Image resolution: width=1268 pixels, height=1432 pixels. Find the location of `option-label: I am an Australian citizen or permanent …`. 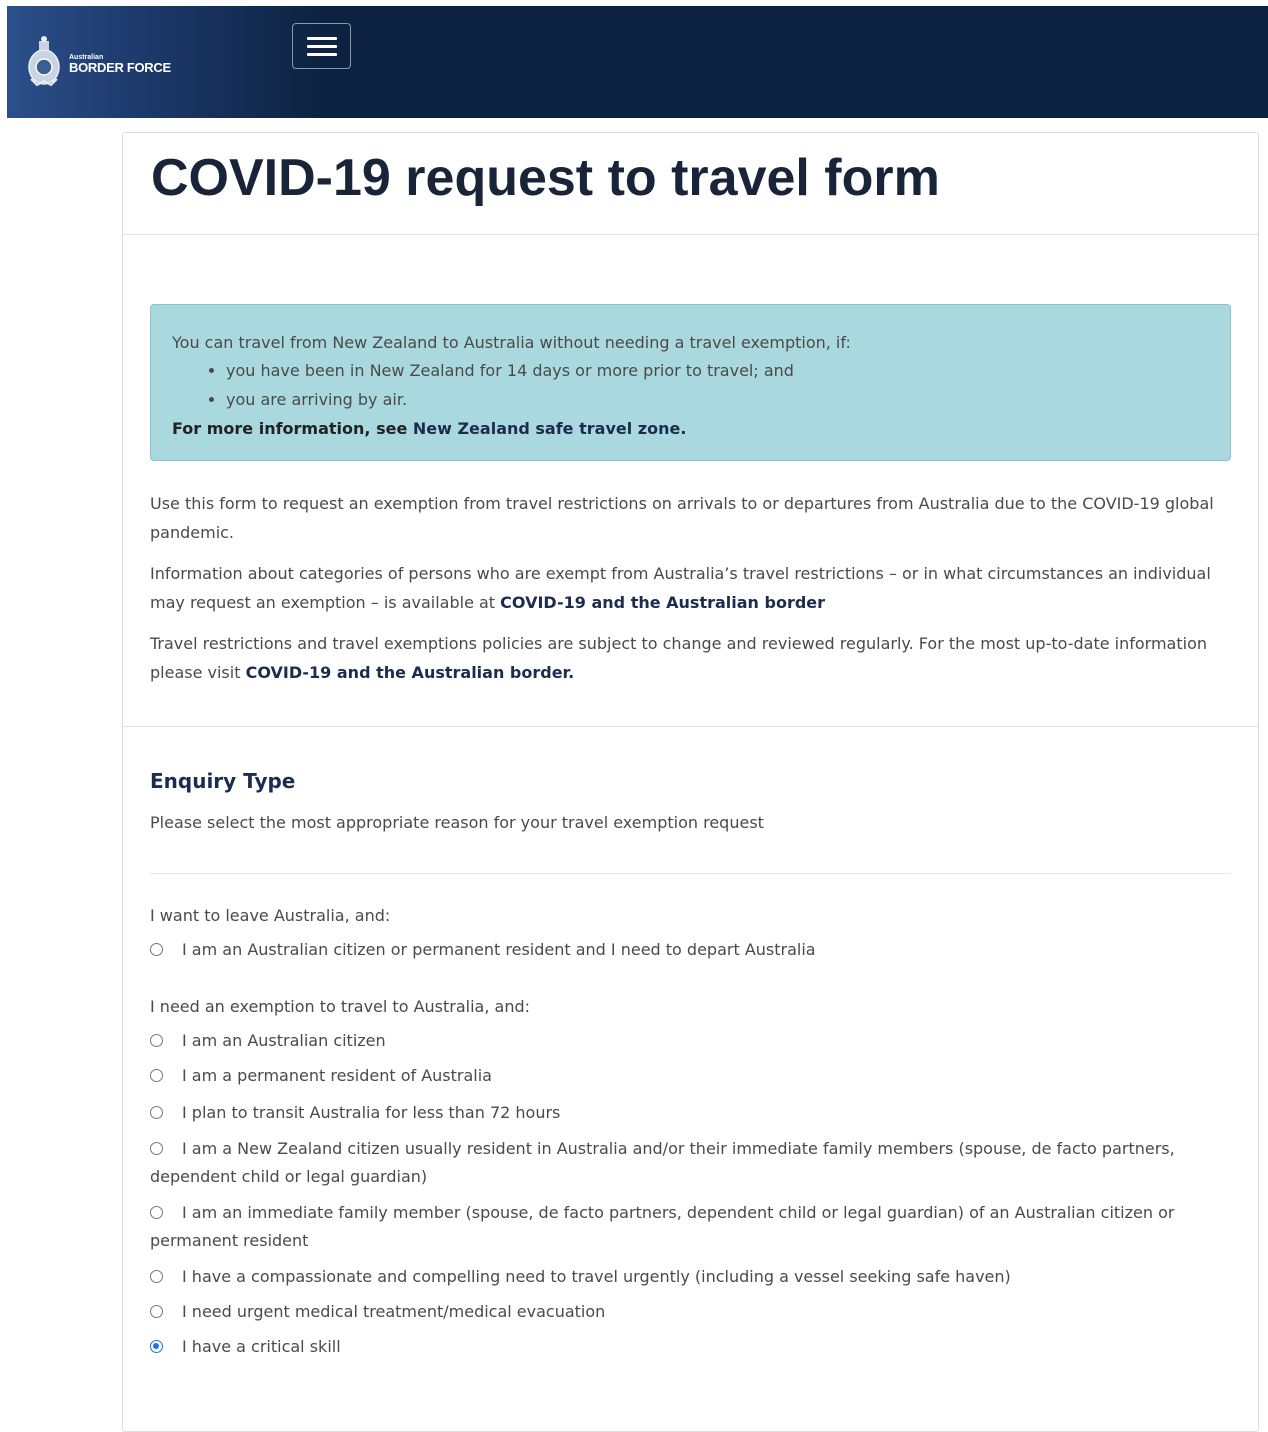

option-label: I am an Australian citizen or permanent … is located at coordinates (499, 949).